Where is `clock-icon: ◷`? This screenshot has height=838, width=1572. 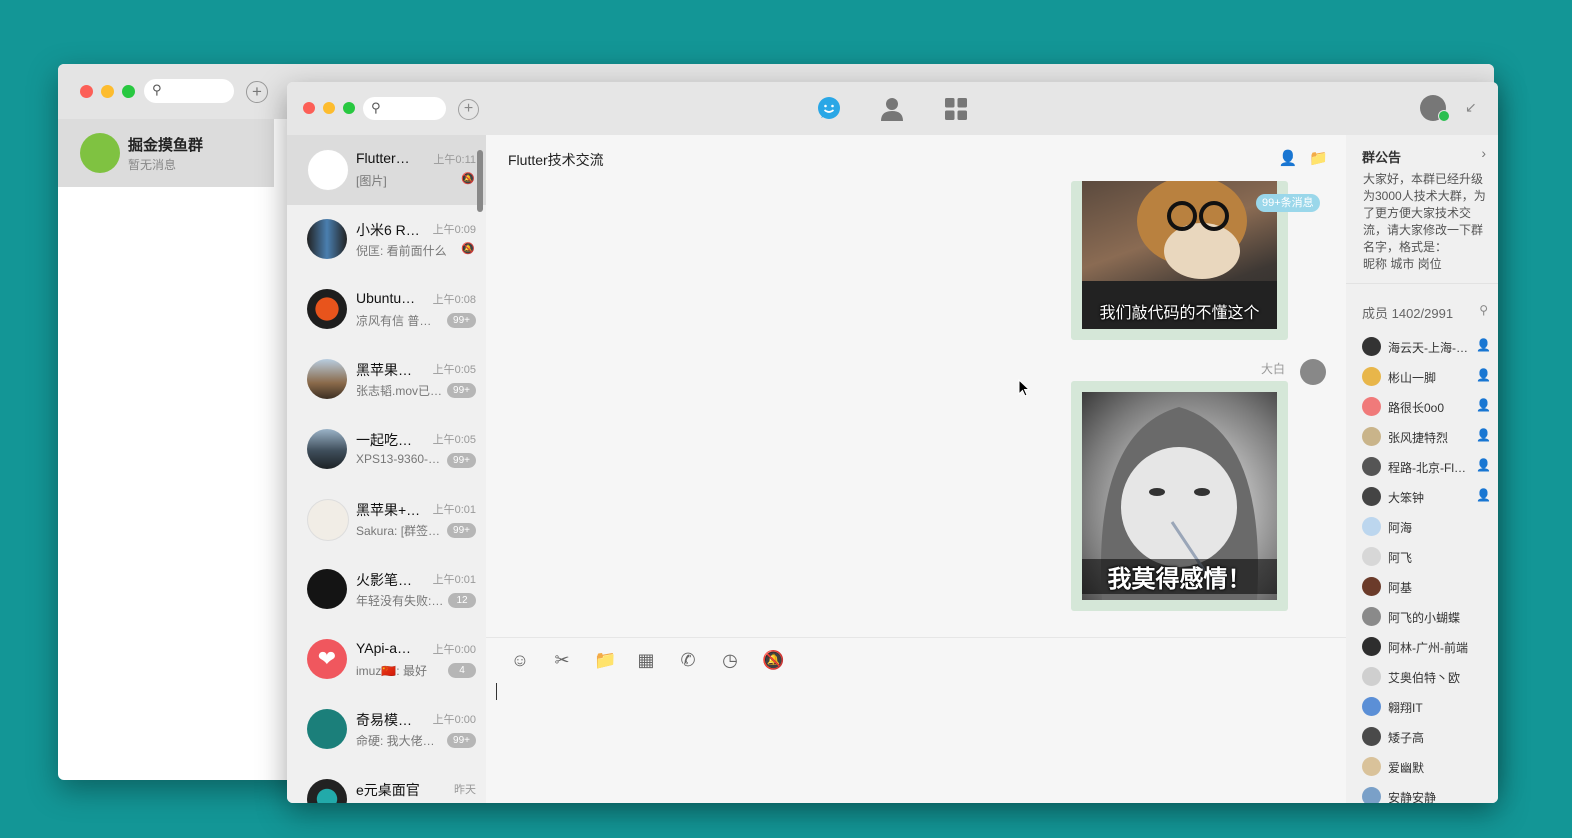
clock-icon: ◷ is located at coordinates (730, 660).